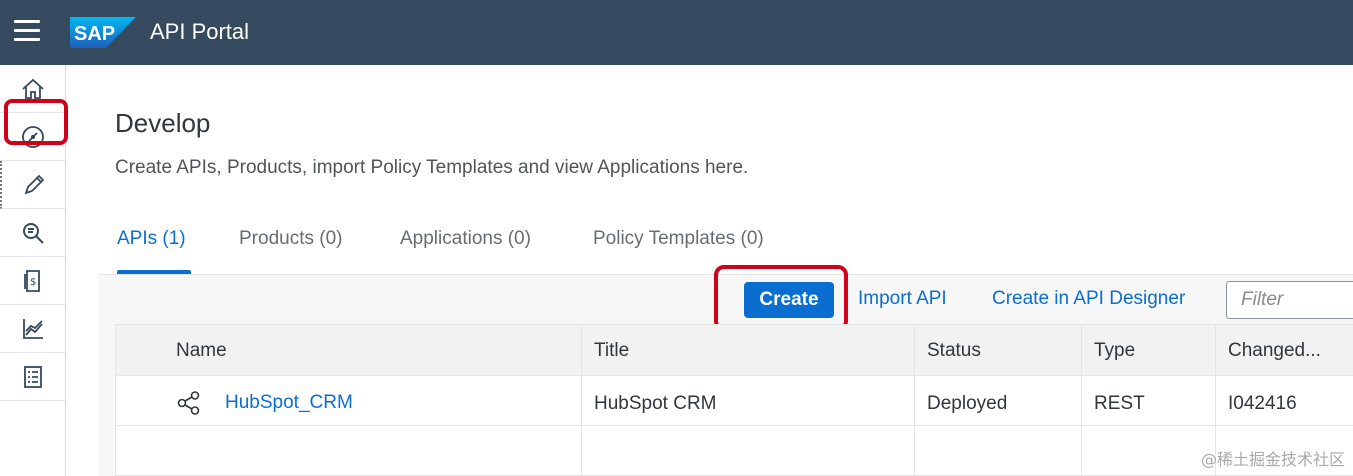 The image size is (1353, 476). I want to click on discover-icon, so click(33, 233).